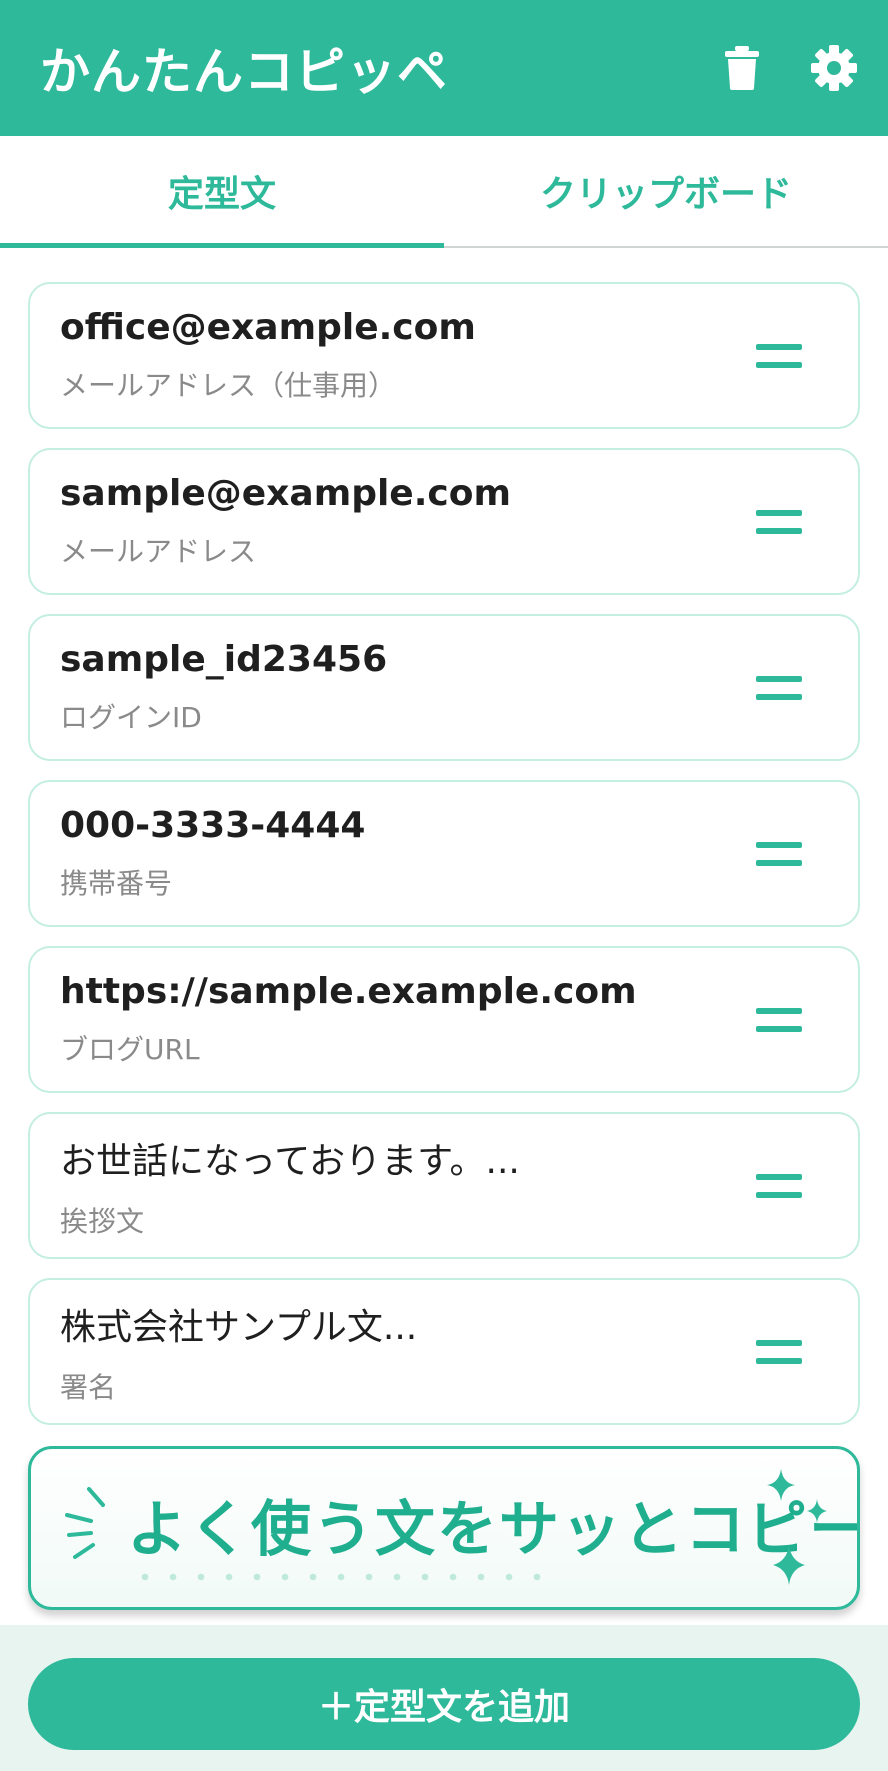 This screenshot has height=1771, width=888. Describe the element at coordinates (88, 1387) in the screenshot. I see `snippet-label: 署名` at that location.